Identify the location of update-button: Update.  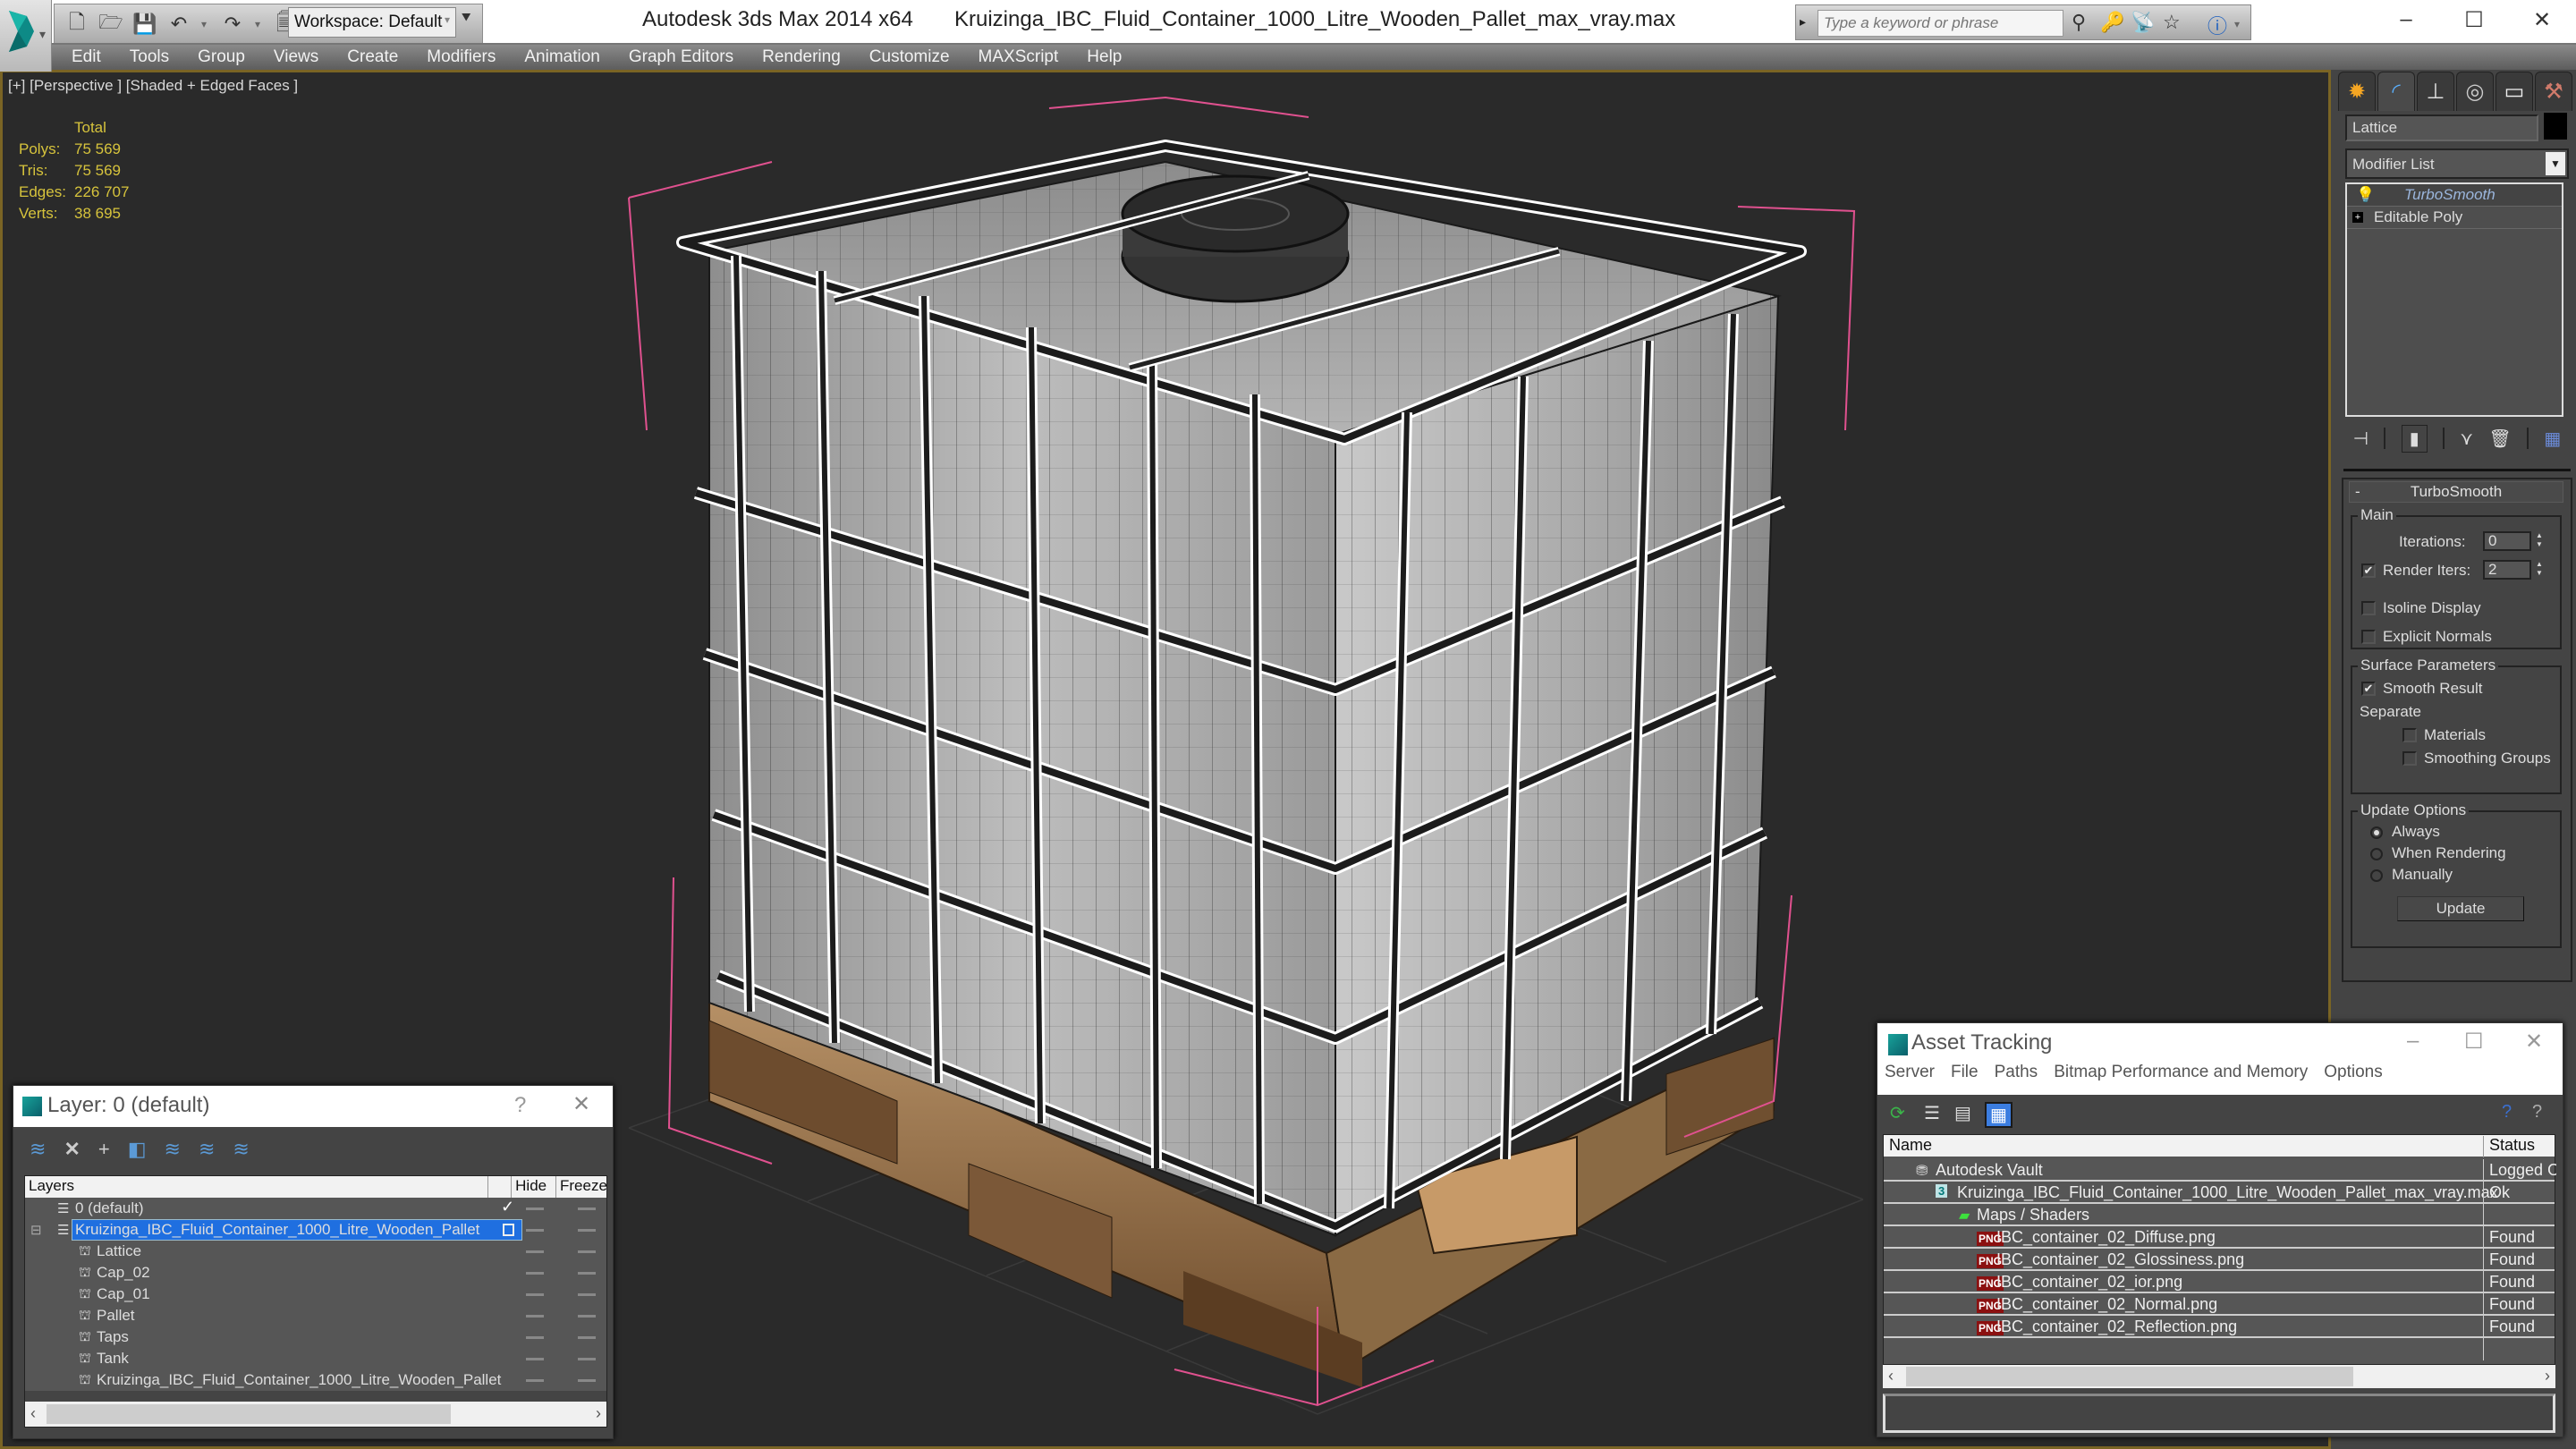
(2460, 908).